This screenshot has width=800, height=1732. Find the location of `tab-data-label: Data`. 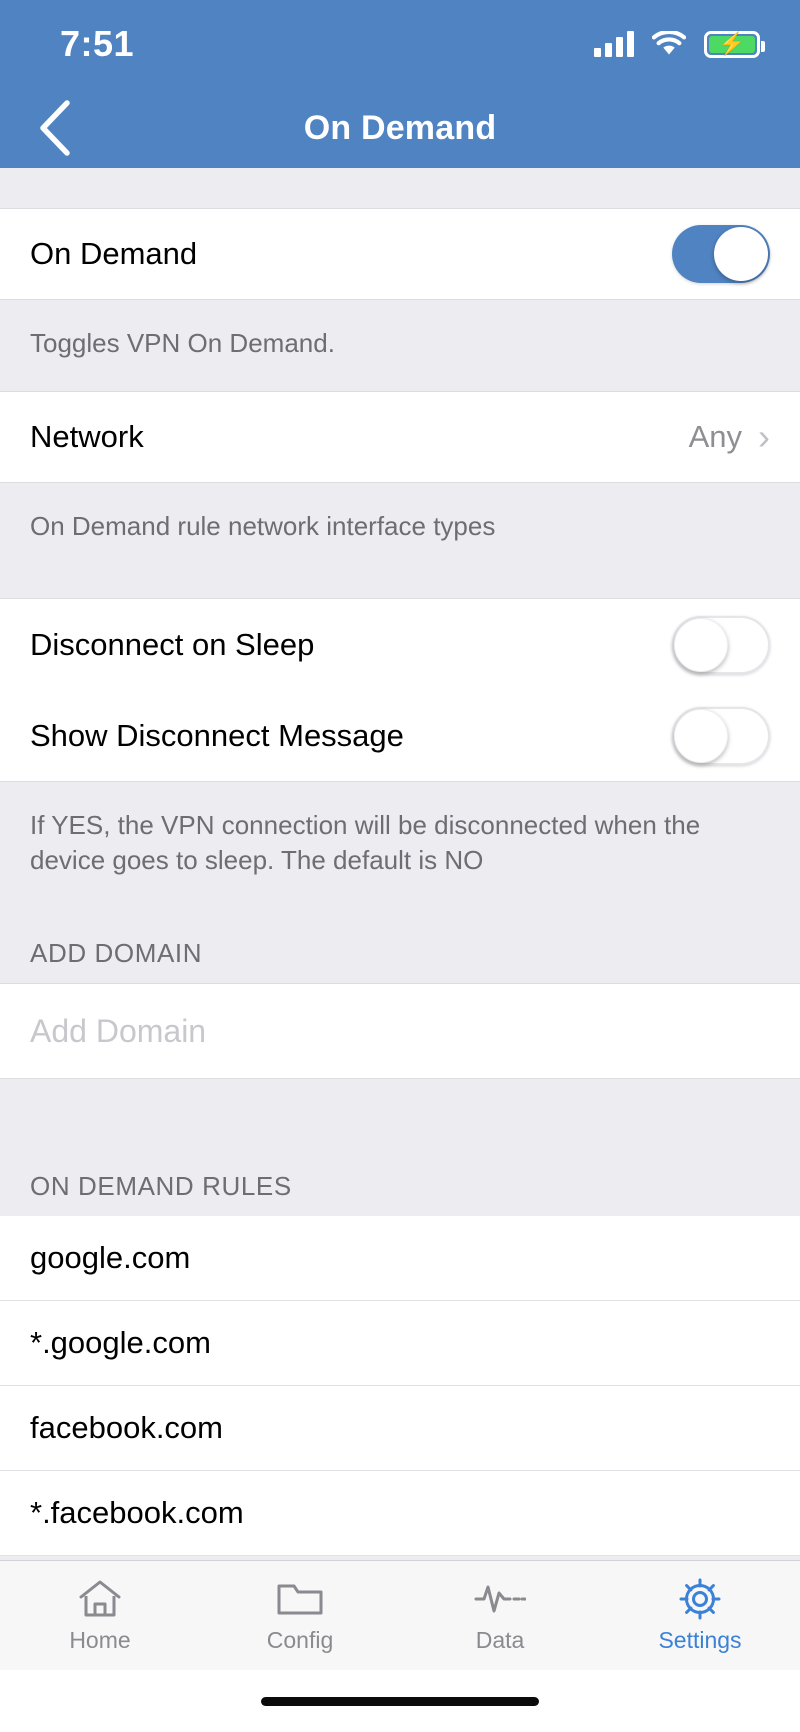

tab-data-label: Data is located at coordinates (500, 1640).